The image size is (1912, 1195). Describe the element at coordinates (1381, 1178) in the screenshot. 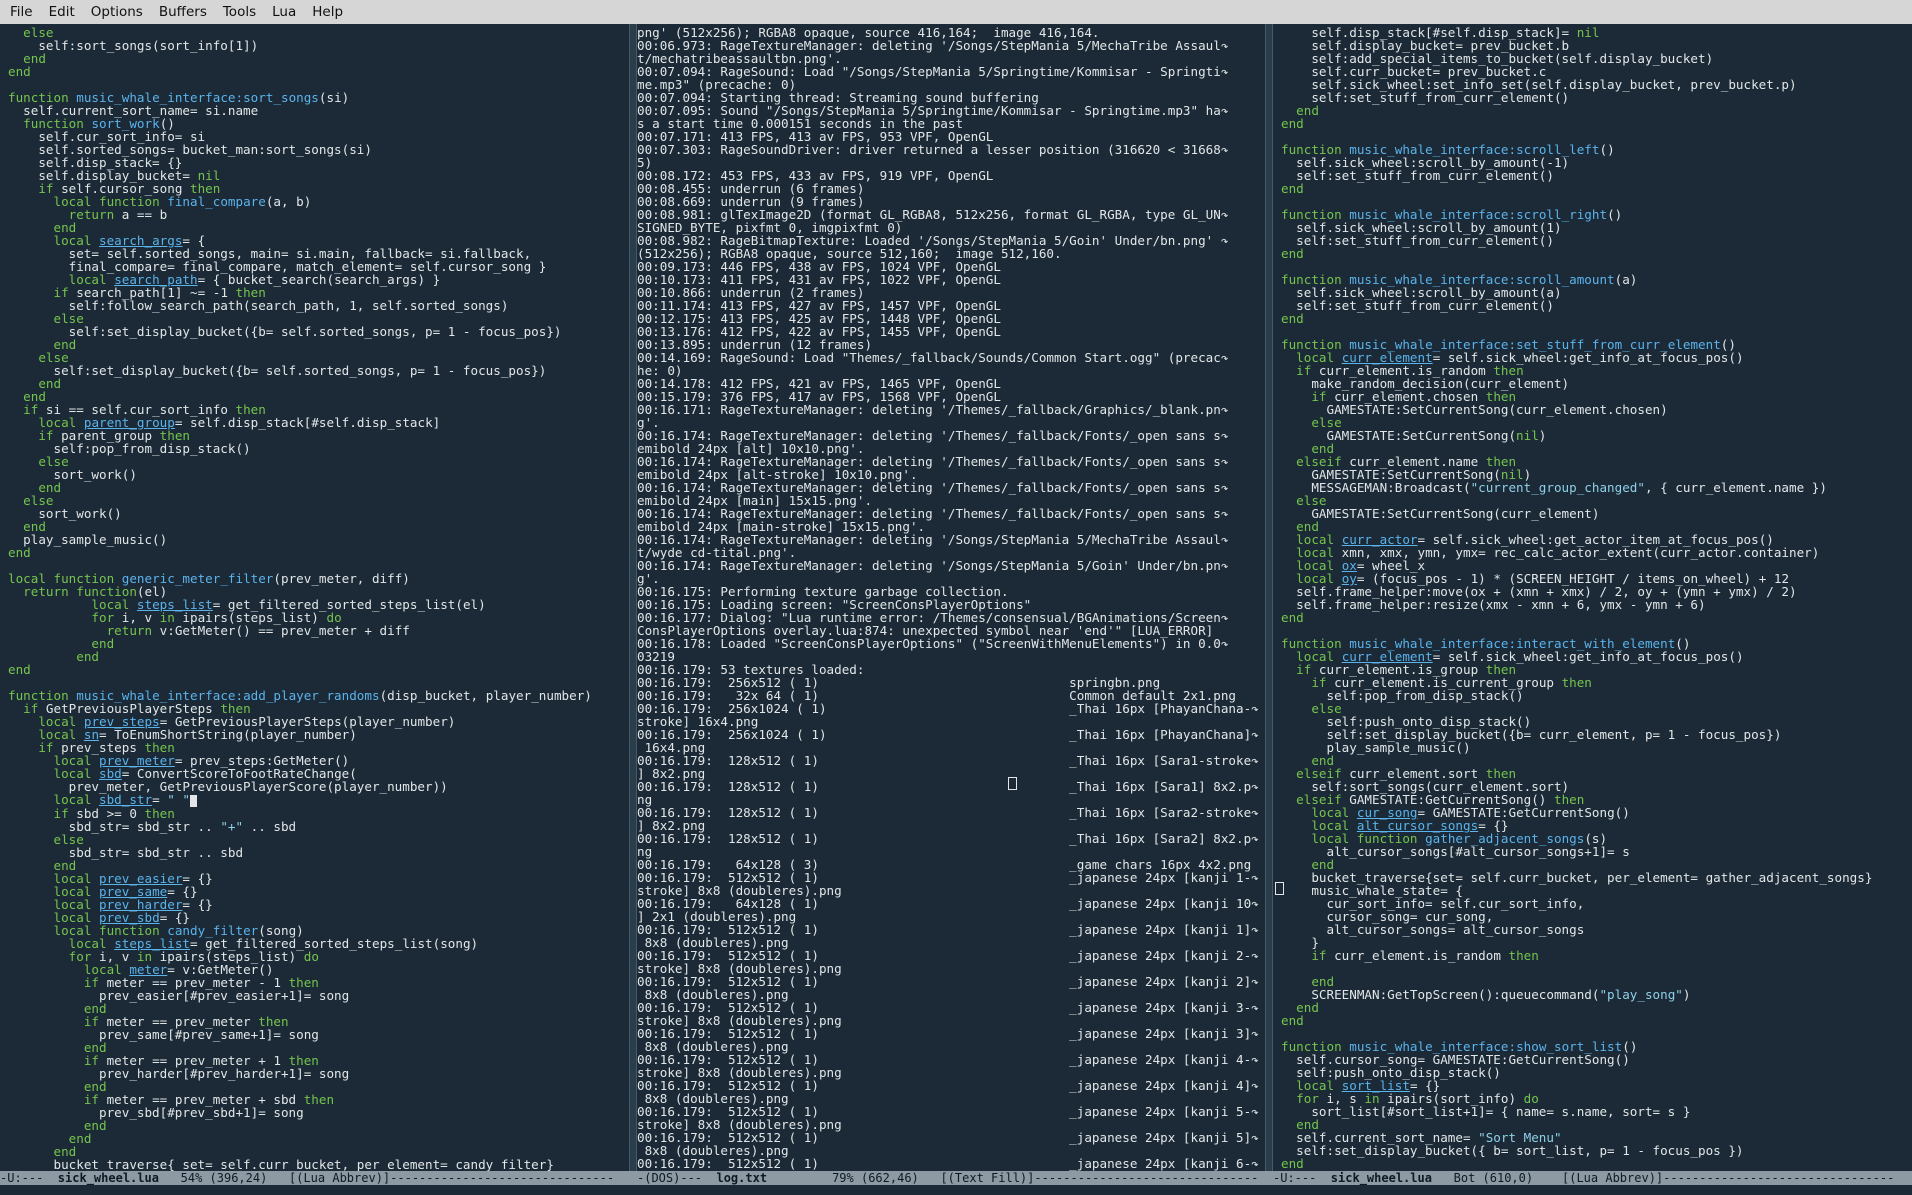

I see `right-modeline-buffer-name: sick_wheel.lua` at that location.